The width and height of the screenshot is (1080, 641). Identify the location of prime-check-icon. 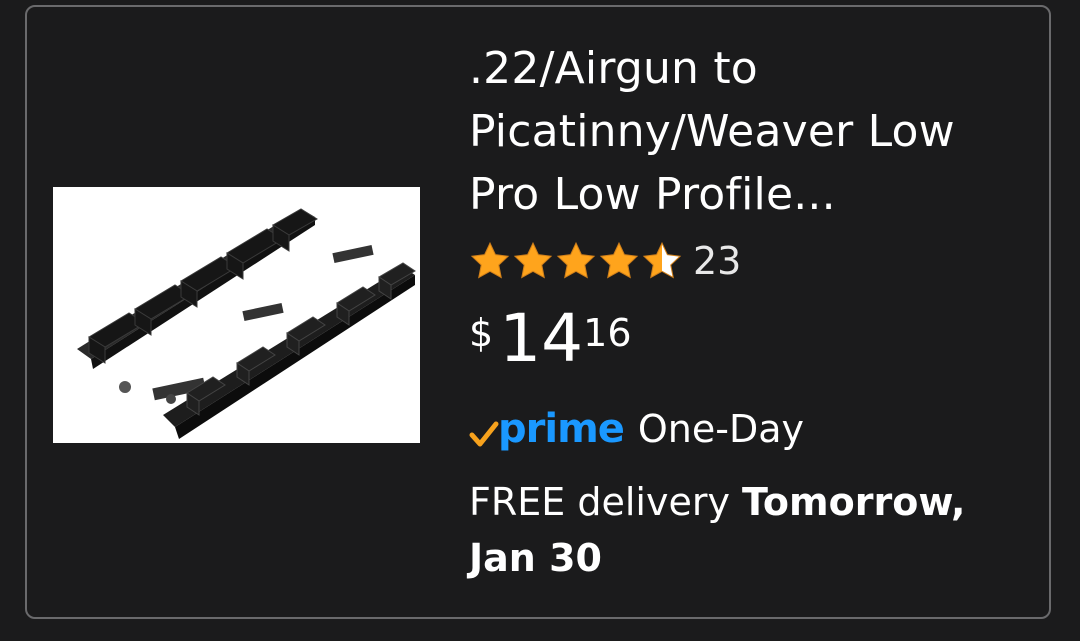
(484, 434).